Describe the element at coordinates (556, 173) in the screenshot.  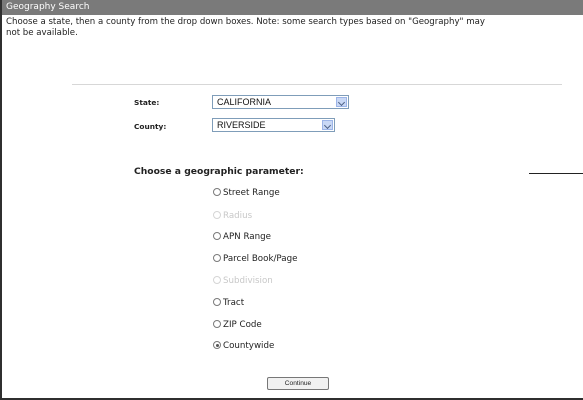
I see `decorative-line` at that location.